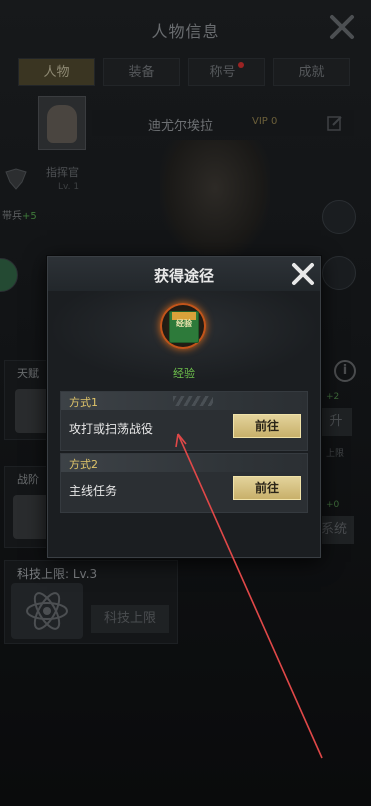 Image resolution: width=371 pixels, height=806 pixels. I want to click on method-tag: 方式2, so click(83, 464).